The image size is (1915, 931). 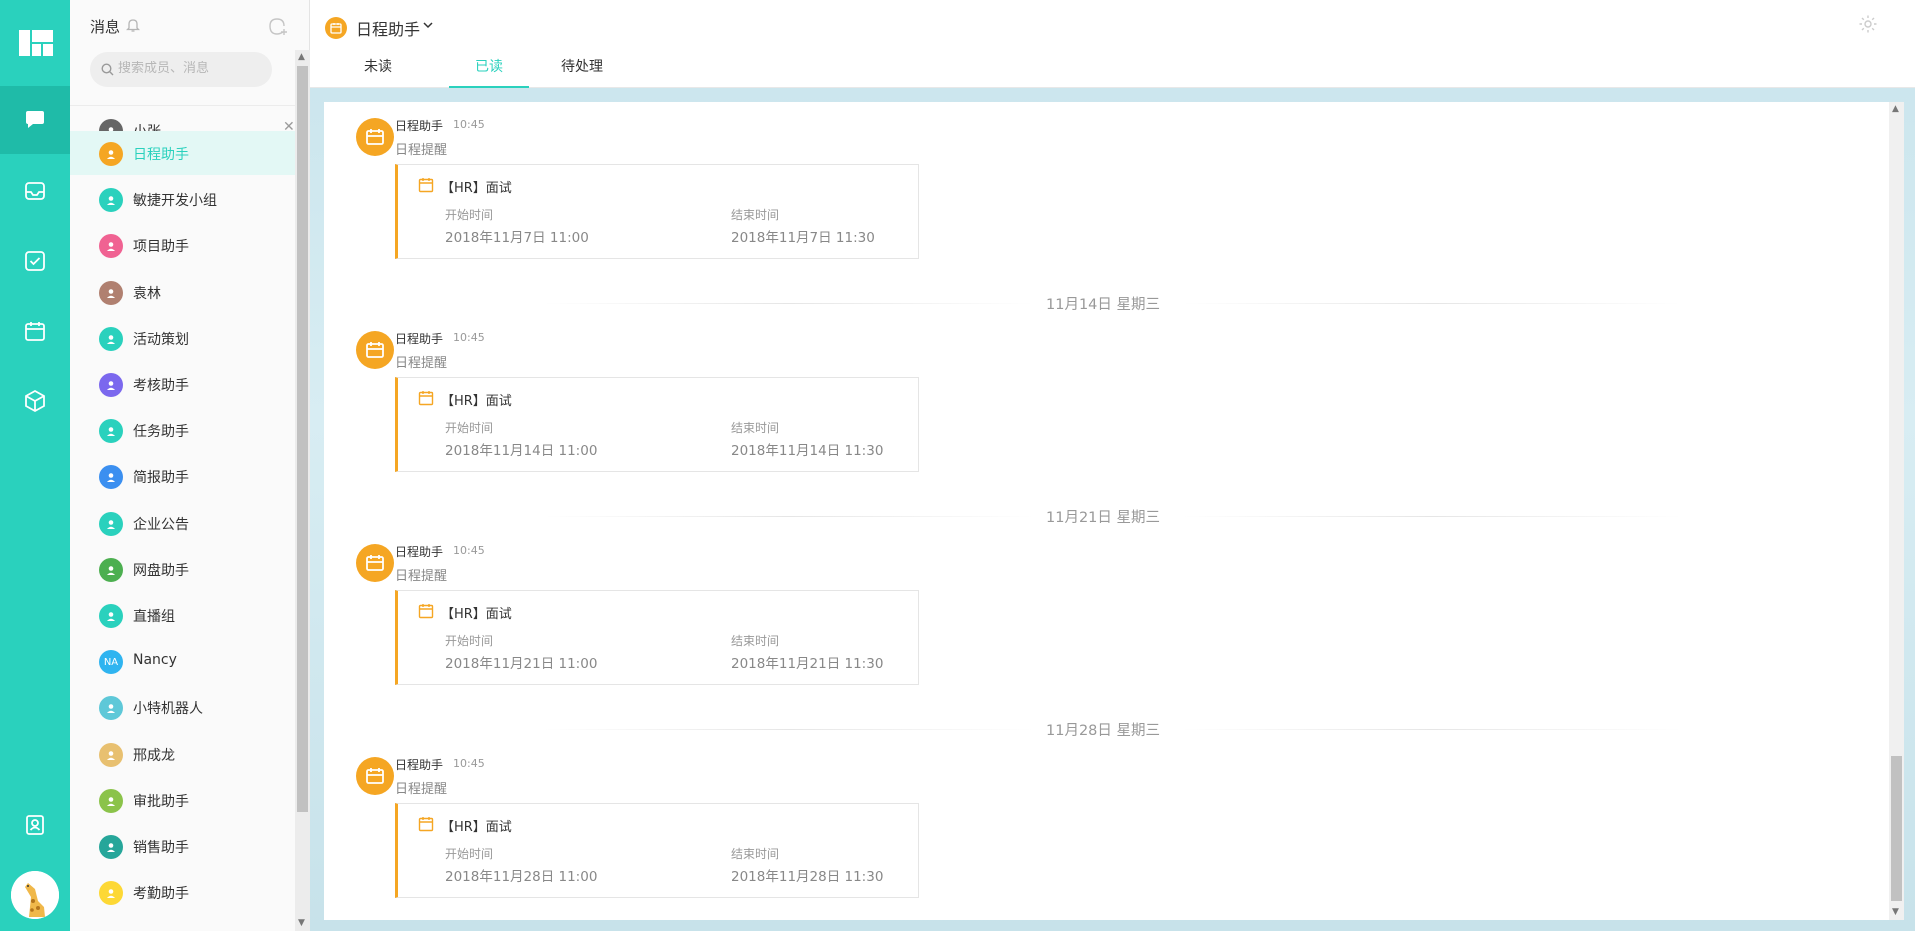 I want to click on search-input, so click(x=188, y=68).